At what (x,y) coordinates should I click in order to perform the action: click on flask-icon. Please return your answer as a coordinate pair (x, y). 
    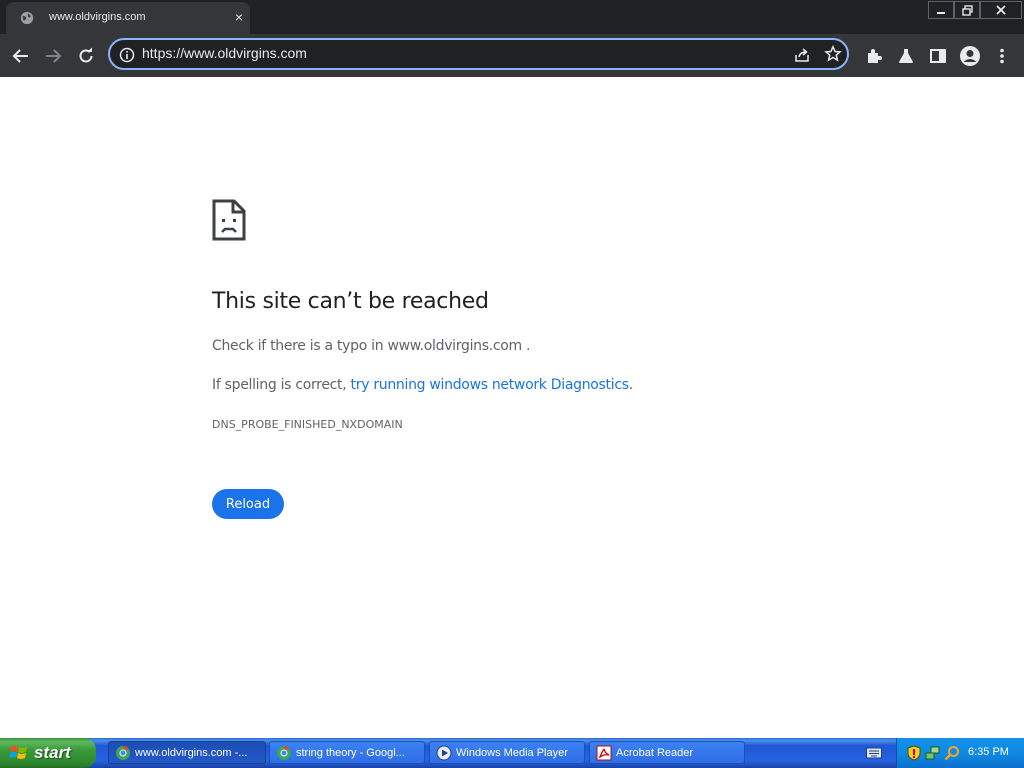
    Looking at the image, I should click on (906, 56).